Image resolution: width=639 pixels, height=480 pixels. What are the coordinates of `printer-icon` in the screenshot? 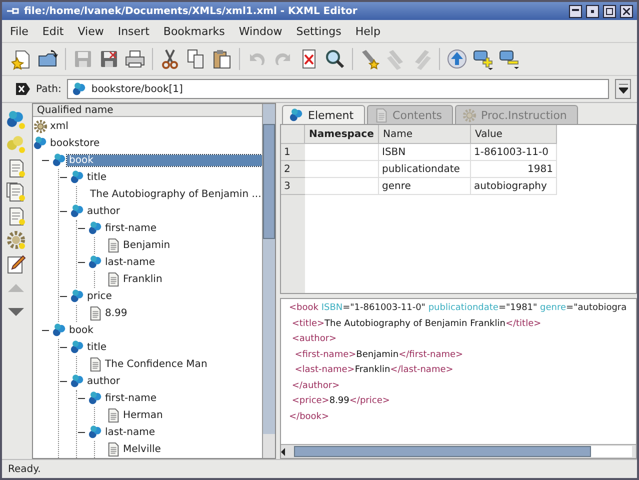 It's located at (135, 59).